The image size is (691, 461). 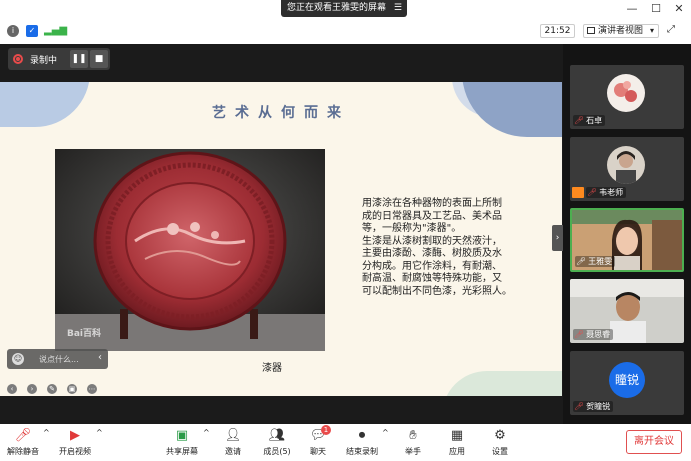 What do you see at coordinates (55, 31) in the screenshot?
I see `signal-icon: ▂▄▆` at bounding box center [55, 31].